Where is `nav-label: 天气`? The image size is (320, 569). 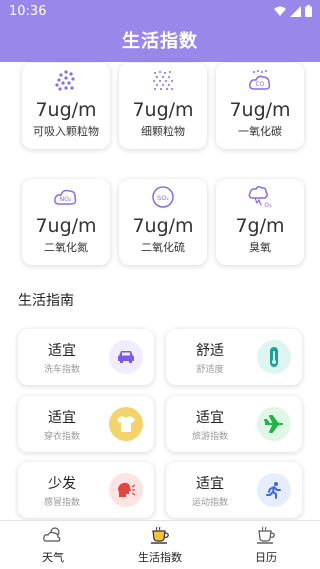
nav-label: 天气 is located at coordinates (53, 557).